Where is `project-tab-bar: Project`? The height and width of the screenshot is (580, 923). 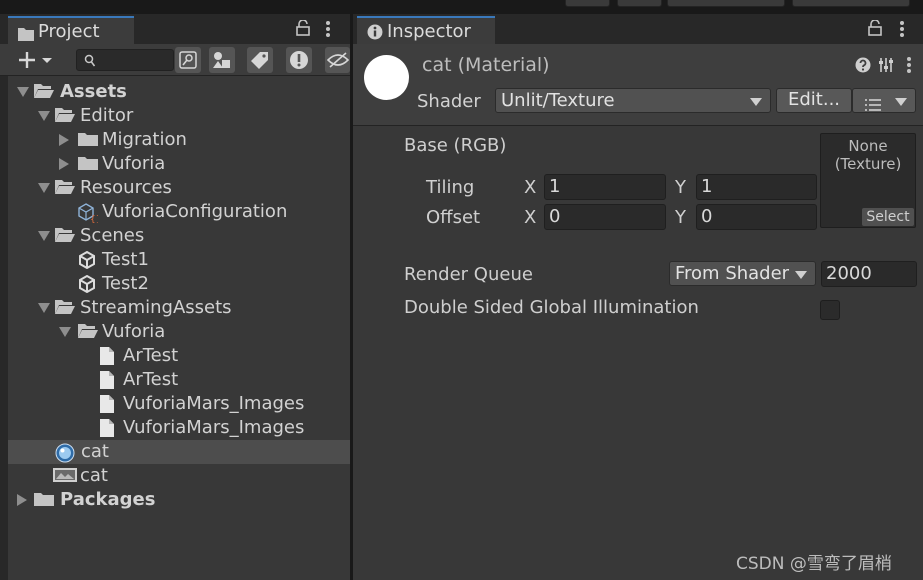 project-tab-bar: Project is located at coordinates (175, 29).